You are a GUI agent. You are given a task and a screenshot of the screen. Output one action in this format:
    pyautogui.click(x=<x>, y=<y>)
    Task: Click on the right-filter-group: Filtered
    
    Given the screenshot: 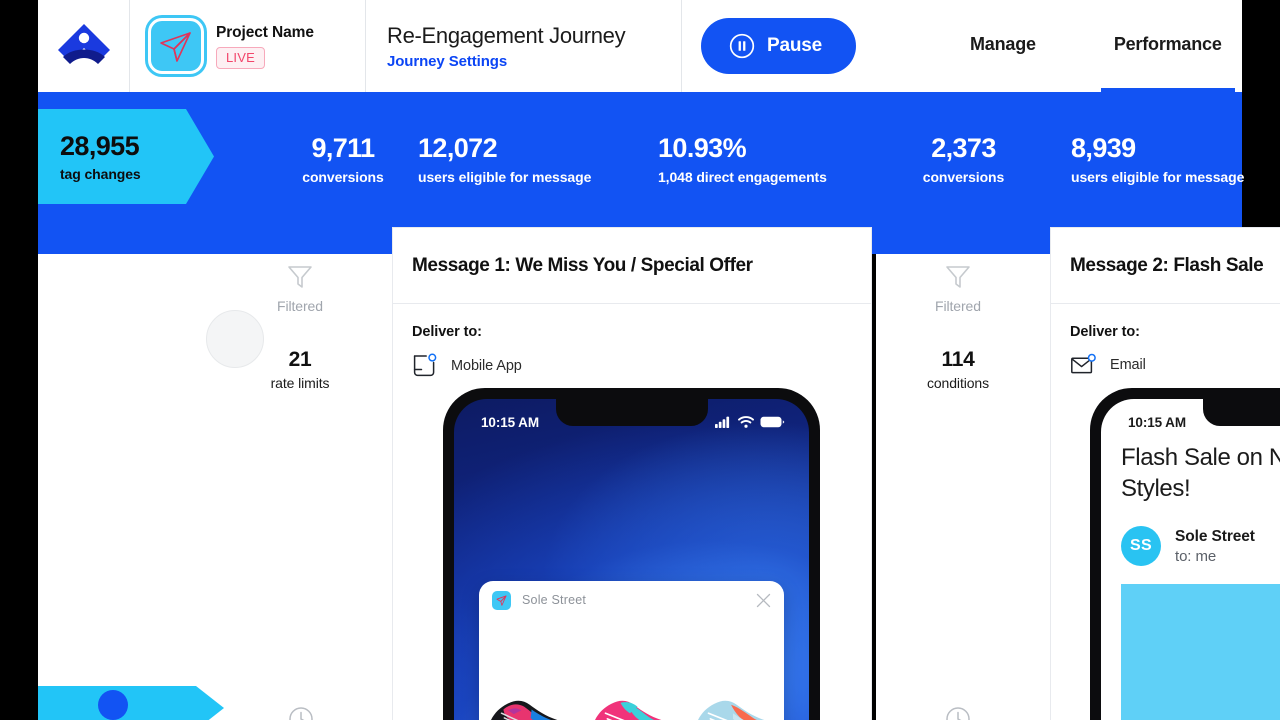 What is the action you would take?
    pyautogui.click(x=958, y=289)
    